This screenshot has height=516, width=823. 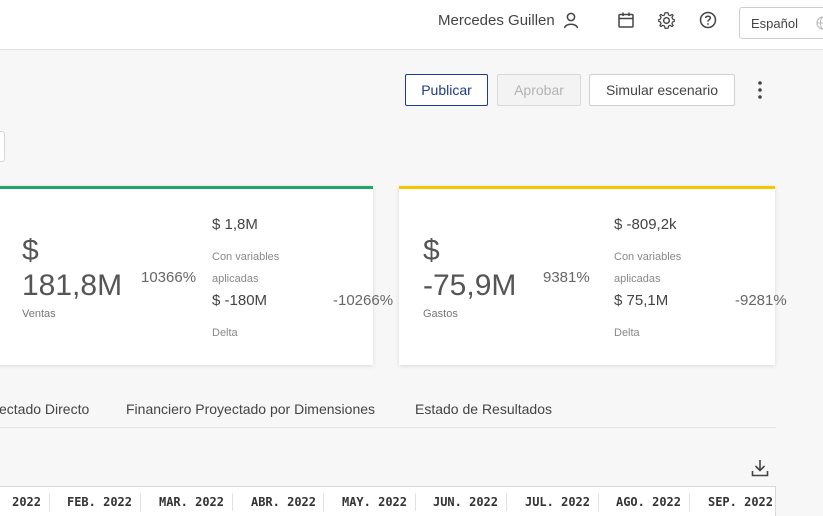 I want to click on month-header: 2022, so click(x=26, y=502).